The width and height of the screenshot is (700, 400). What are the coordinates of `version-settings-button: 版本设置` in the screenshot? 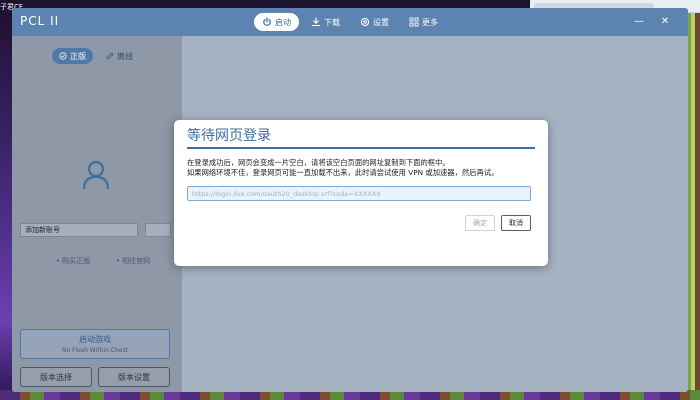 It's located at (134, 377).